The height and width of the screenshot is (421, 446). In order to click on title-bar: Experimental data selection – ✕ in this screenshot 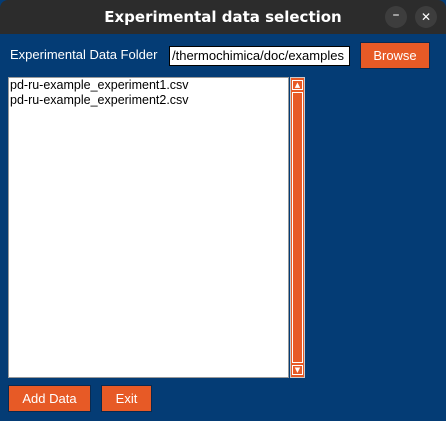, I will do `click(223, 17)`.